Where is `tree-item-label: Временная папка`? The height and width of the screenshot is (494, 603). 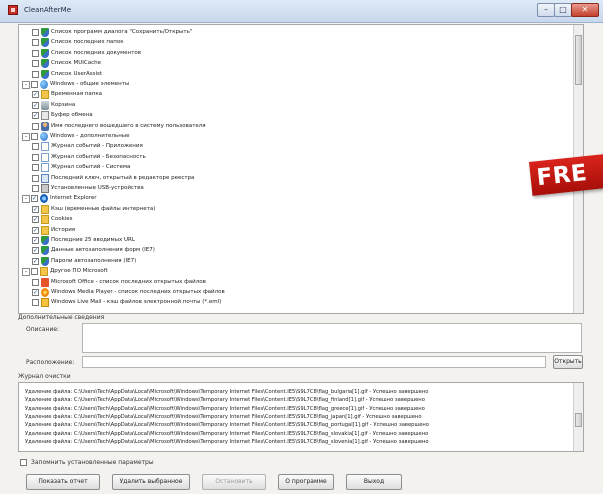
tree-item-label: Временная папка is located at coordinates (77, 94).